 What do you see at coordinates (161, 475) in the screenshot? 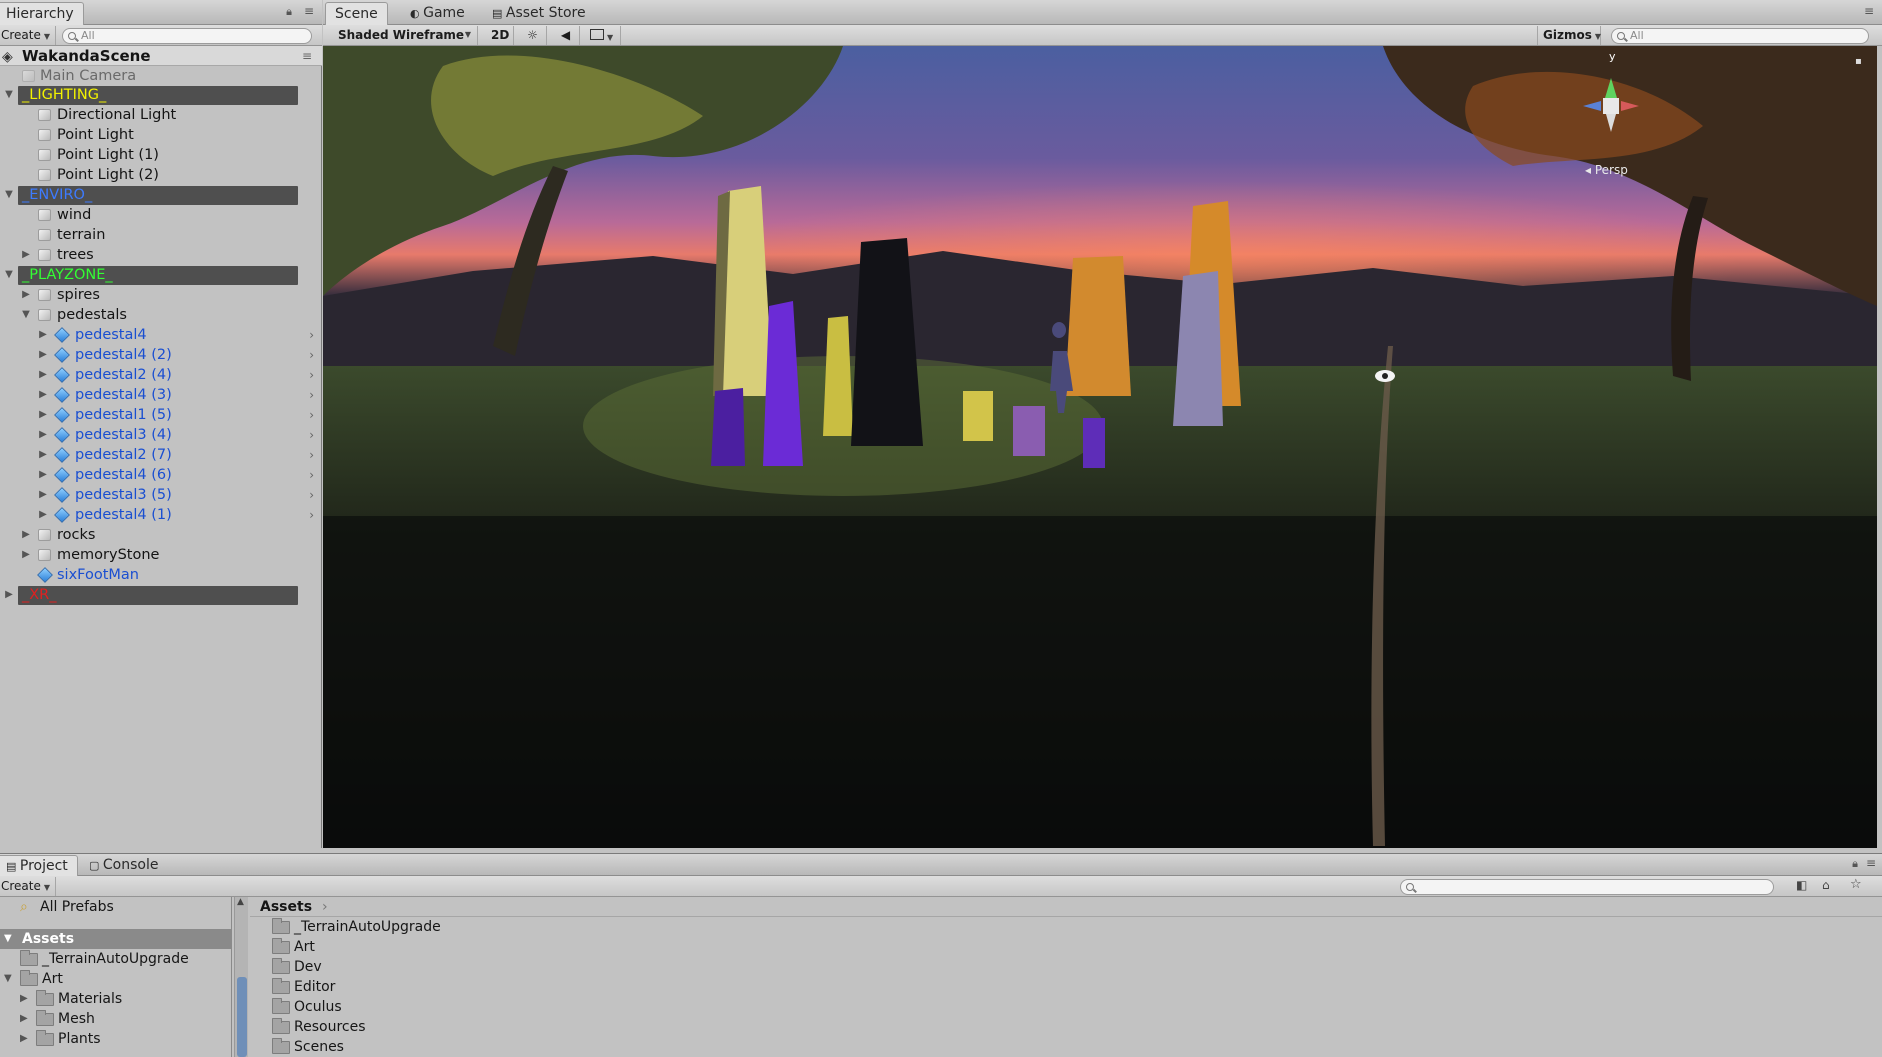
I see `hierarchy-item-pedestal: ▶ pedestal4 (6) ›` at bounding box center [161, 475].